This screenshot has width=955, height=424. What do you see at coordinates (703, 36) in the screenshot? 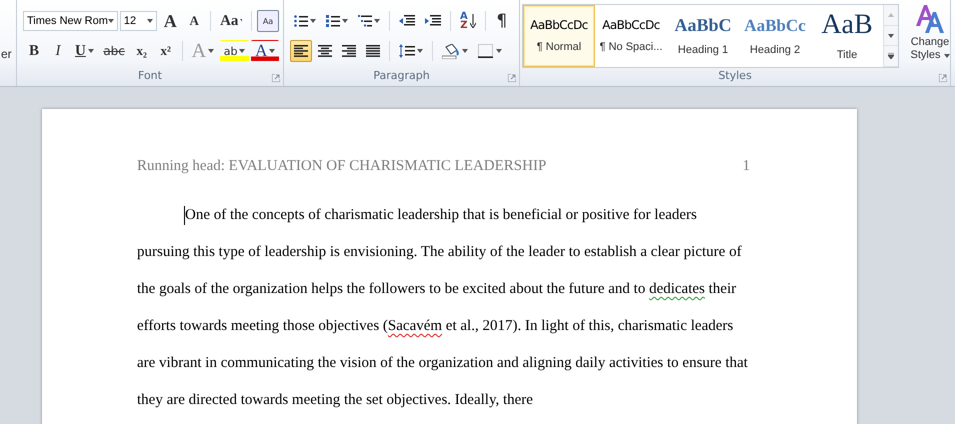
I see `style-item: AaBbC Heading 1` at bounding box center [703, 36].